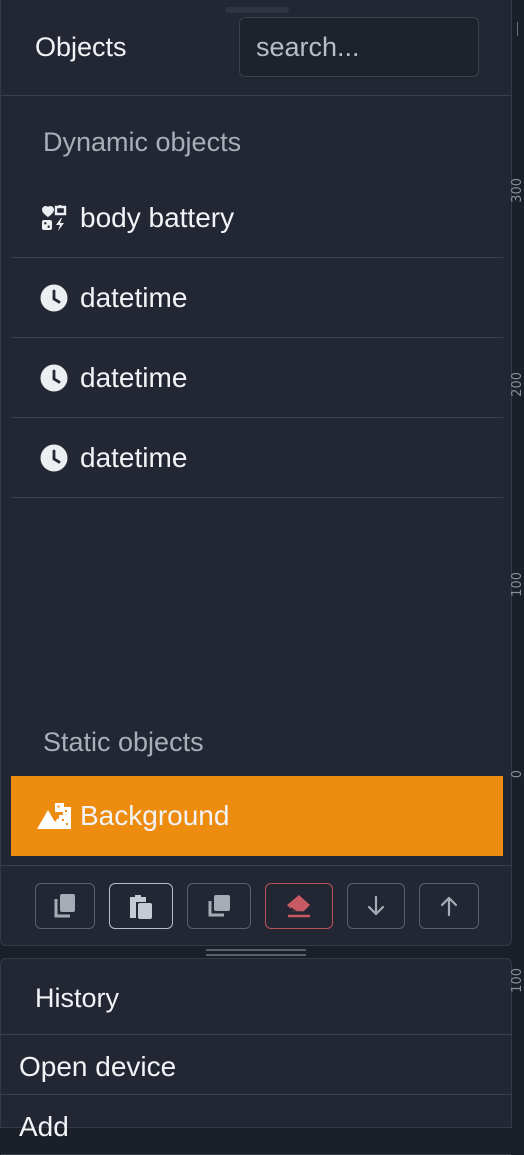 The height and width of the screenshot is (1155, 524). Describe the element at coordinates (65, 906) in the screenshot. I see `copy-button` at that location.